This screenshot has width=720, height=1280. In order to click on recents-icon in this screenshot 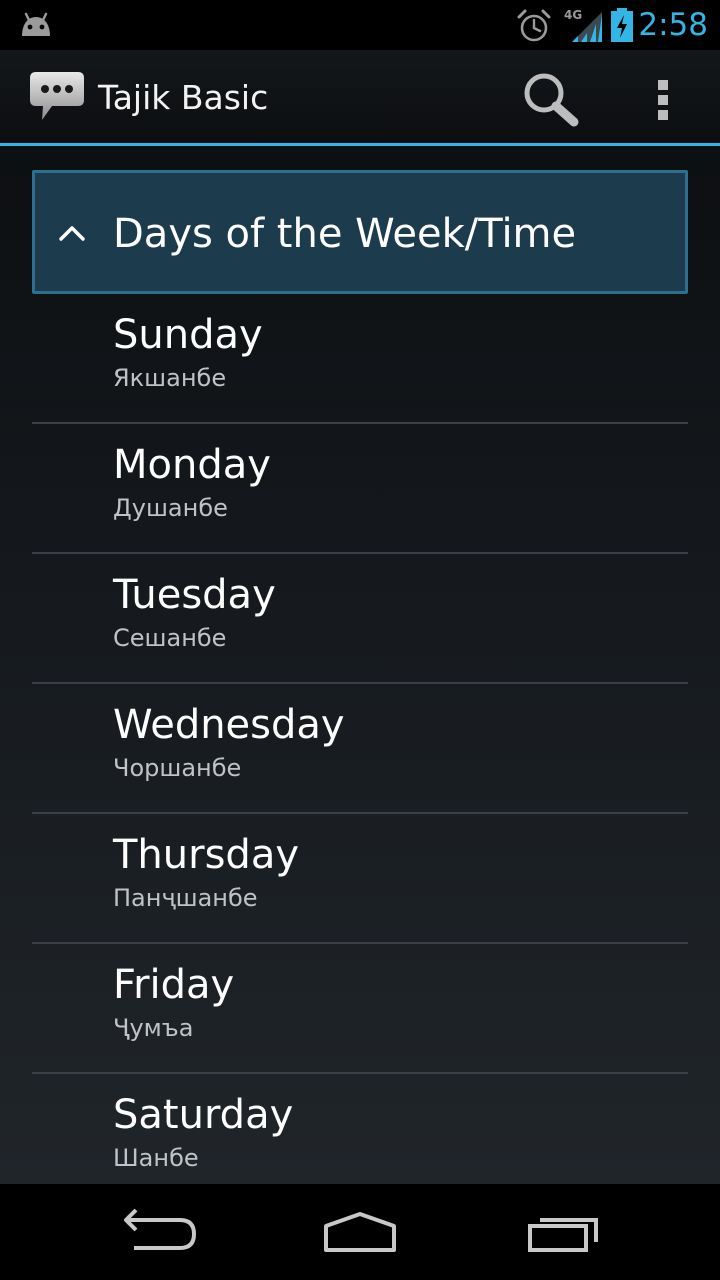, I will do `click(562, 1232)`.